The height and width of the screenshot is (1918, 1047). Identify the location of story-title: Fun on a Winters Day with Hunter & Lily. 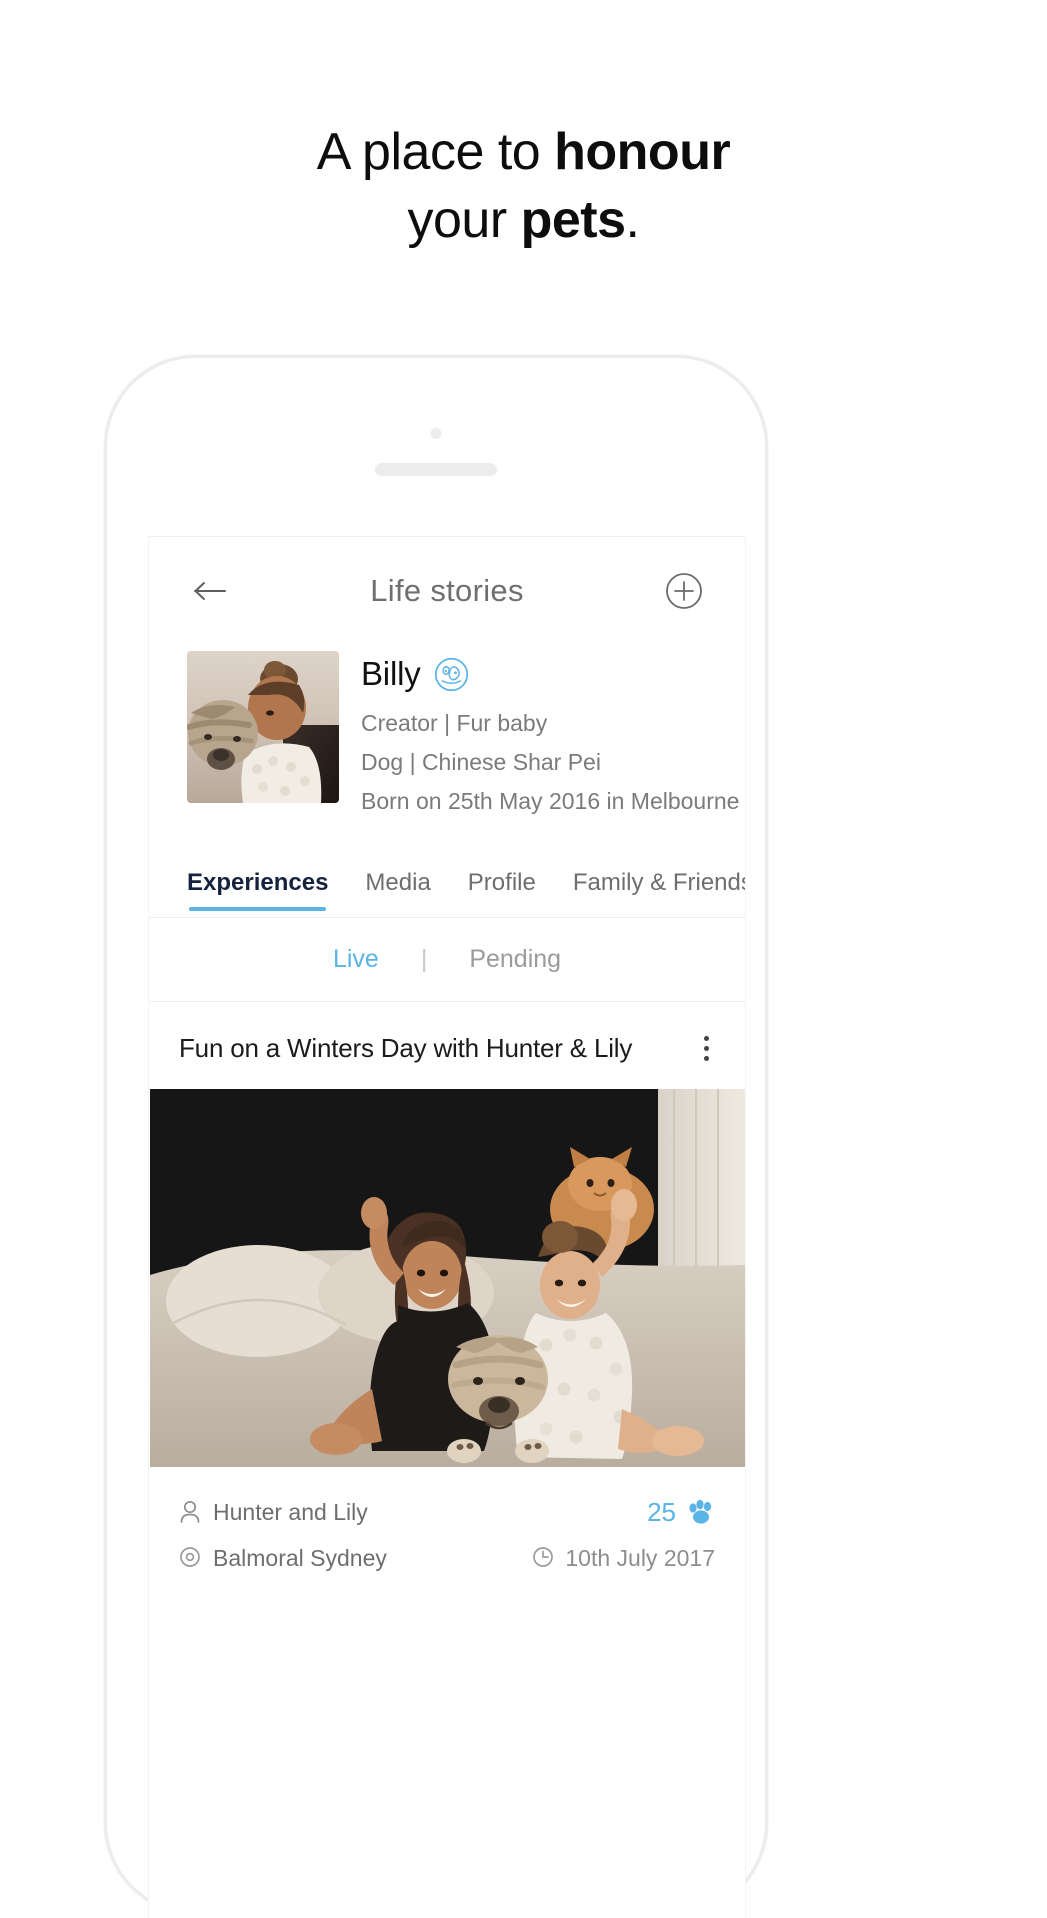
(428, 1048).